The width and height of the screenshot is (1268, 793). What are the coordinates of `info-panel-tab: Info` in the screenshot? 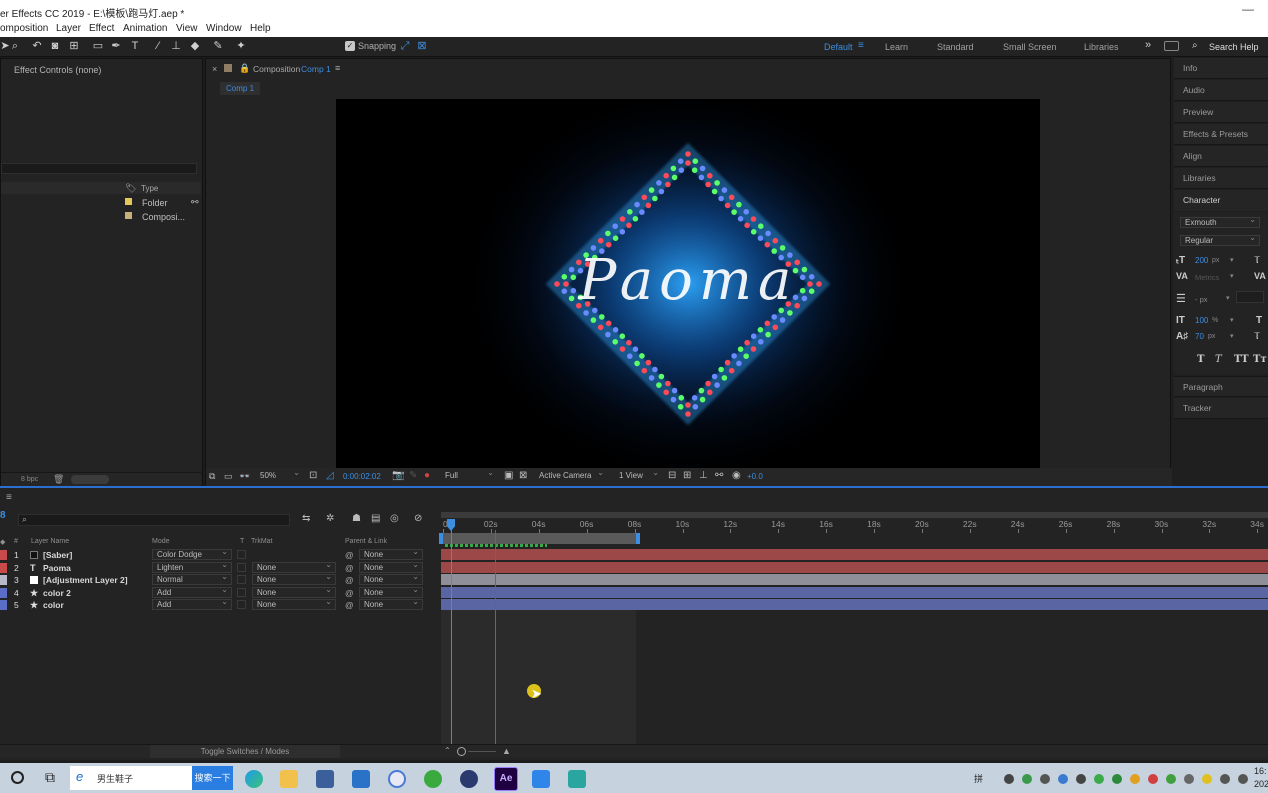 It's located at (1221, 68).